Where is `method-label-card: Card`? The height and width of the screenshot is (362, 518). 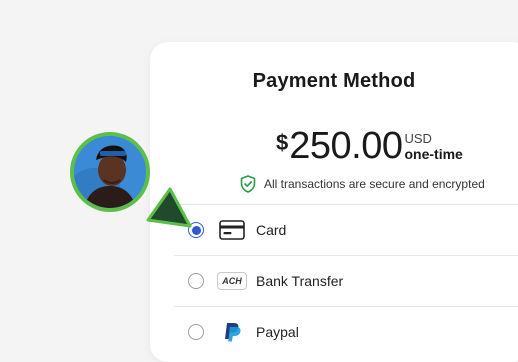
method-label-card: Card is located at coordinates (271, 230).